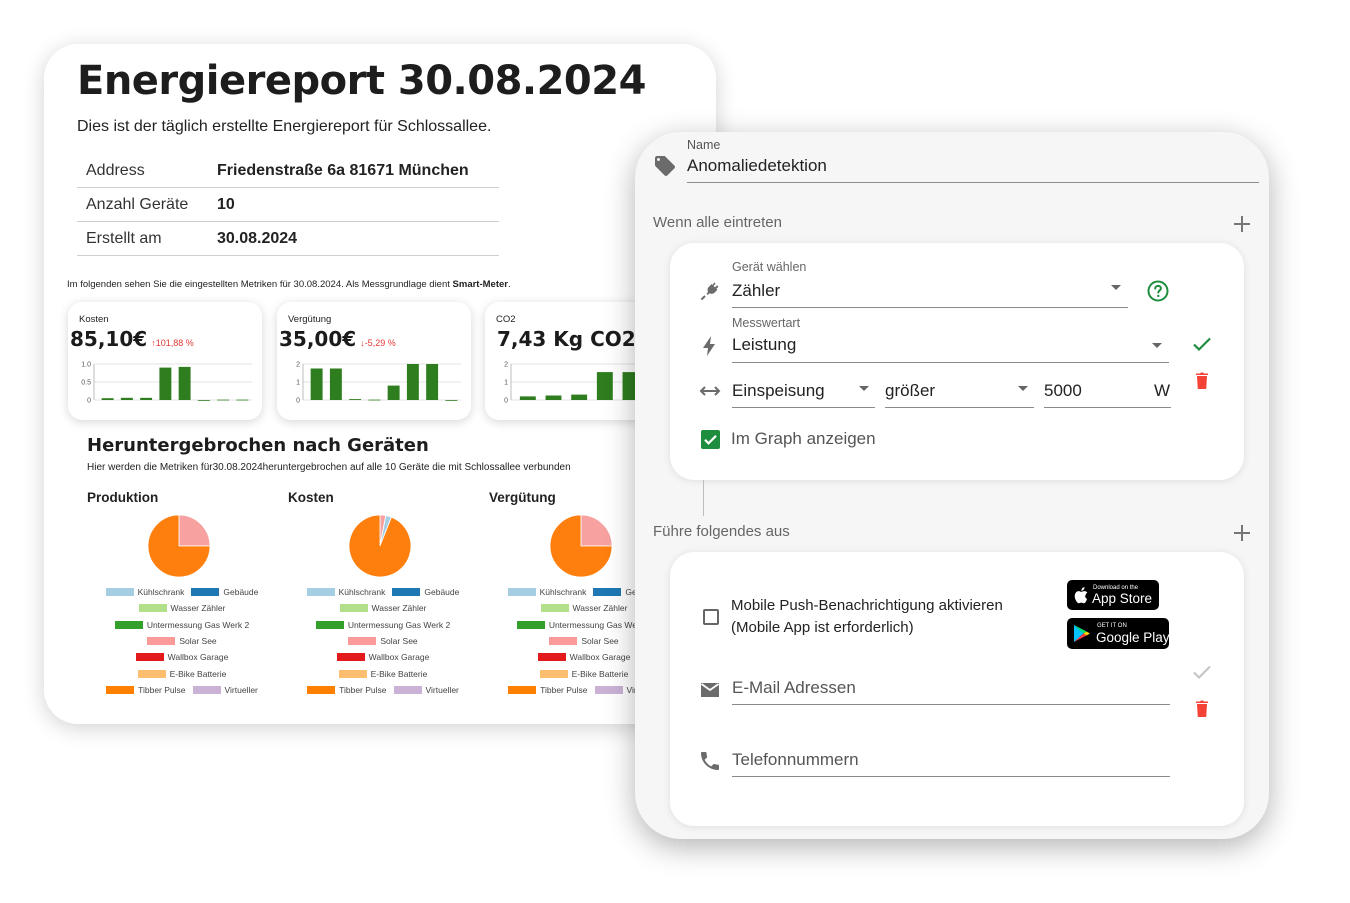 This screenshot has height=903, width=1350. Describe the element at coordinates (564, 689) in the screenshot. I see `legend-label: Tibber Pulse` at that location.